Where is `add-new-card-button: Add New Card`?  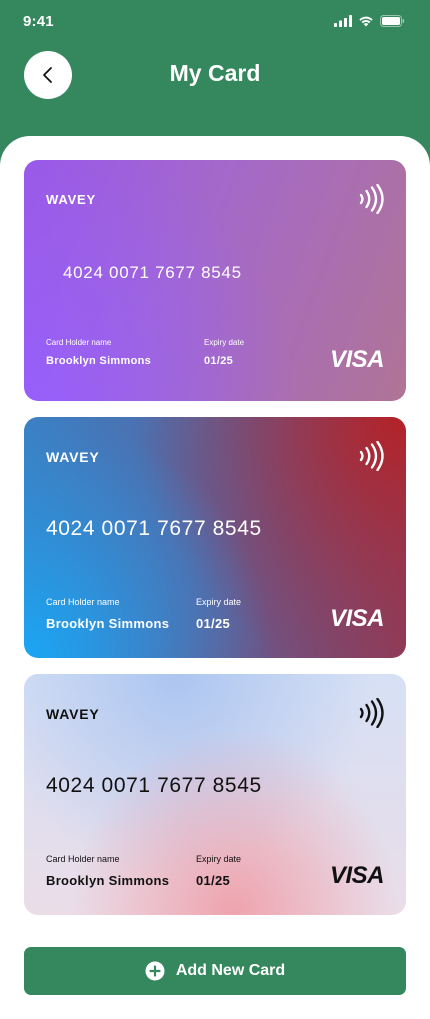
add-new-card-button: Add New Card is located at coordinates (215, 971).